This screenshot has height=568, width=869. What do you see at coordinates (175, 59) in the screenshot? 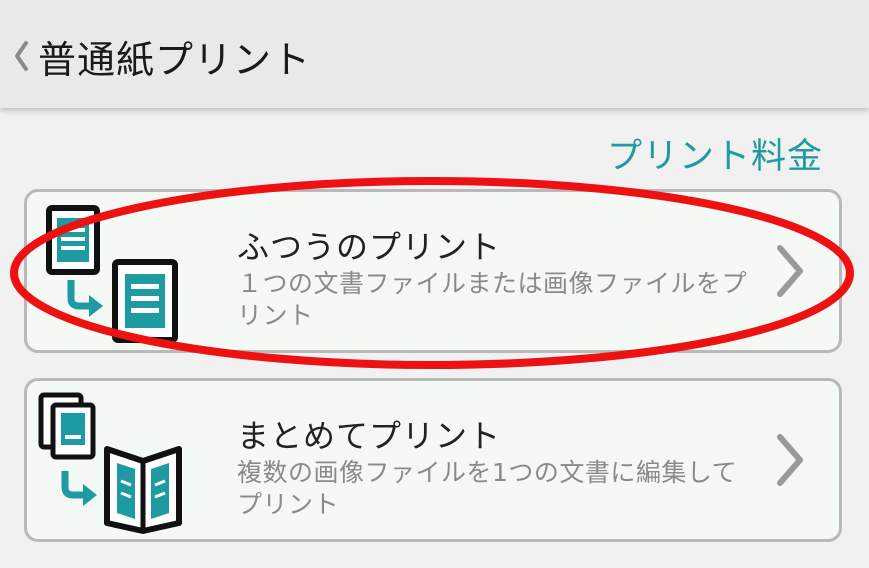
I see `page-title: 普通紙プリント` at bounding box center [175, 59].